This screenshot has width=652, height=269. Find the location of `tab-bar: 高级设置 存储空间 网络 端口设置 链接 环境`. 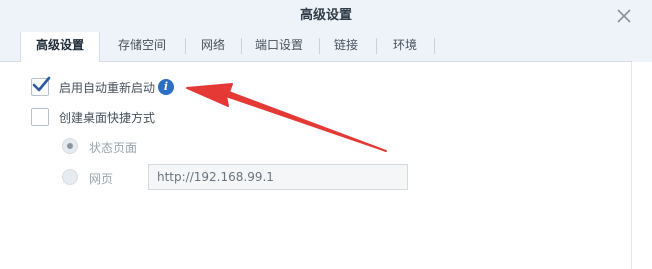

tab-bar: 高级设置 存储空间 网络 端口设置 链接 环境 is located at coordinates (326, 47).